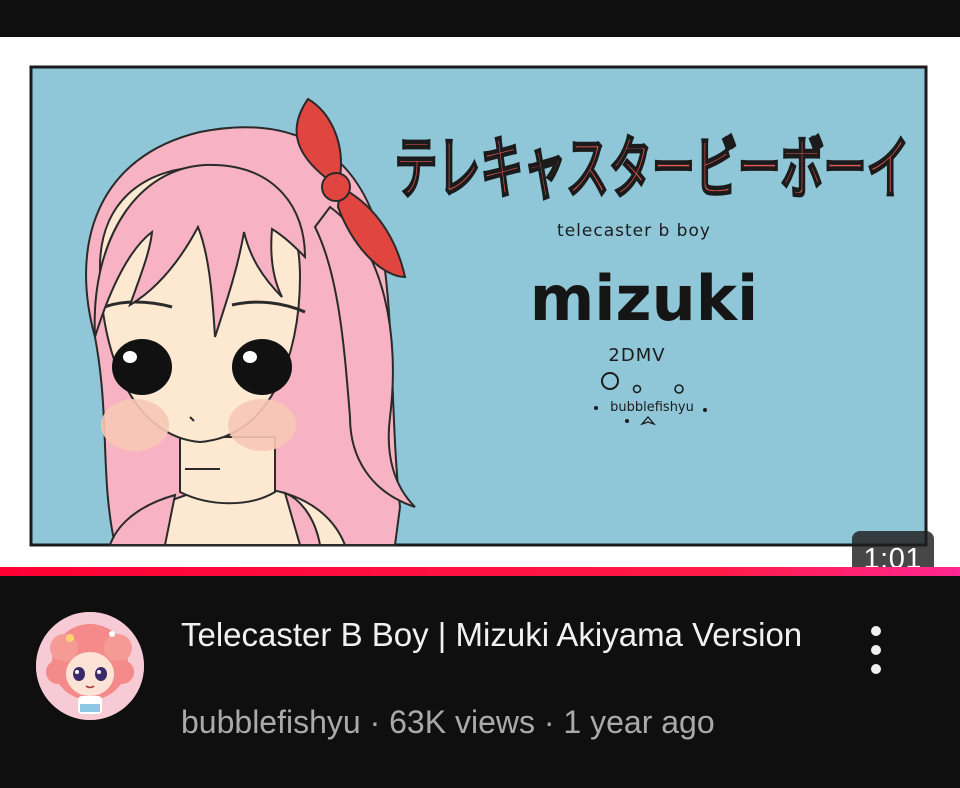  Describe the element at coordinates (636, 355) in the screenshot. I see `thumbnail-format: 2DMV` at that location.